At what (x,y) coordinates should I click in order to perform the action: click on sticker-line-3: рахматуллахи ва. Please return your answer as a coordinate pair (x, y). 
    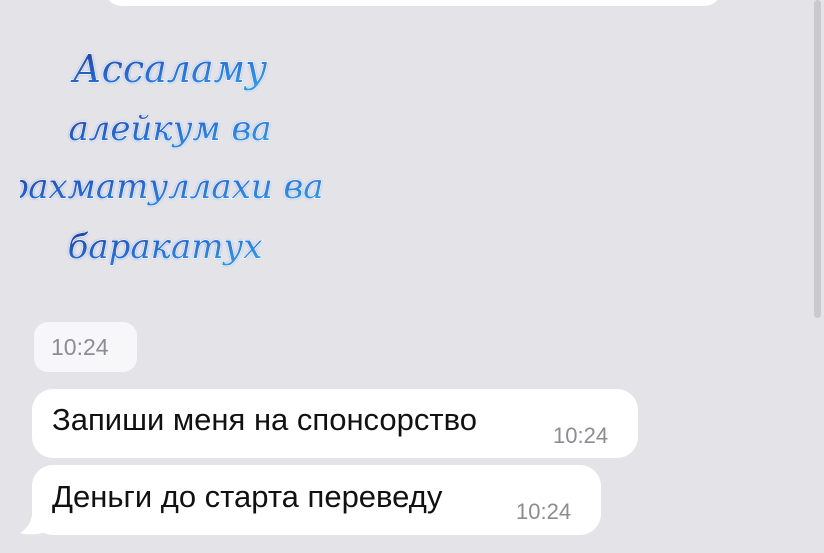
    Looking at the image, I should click on (172, 187).